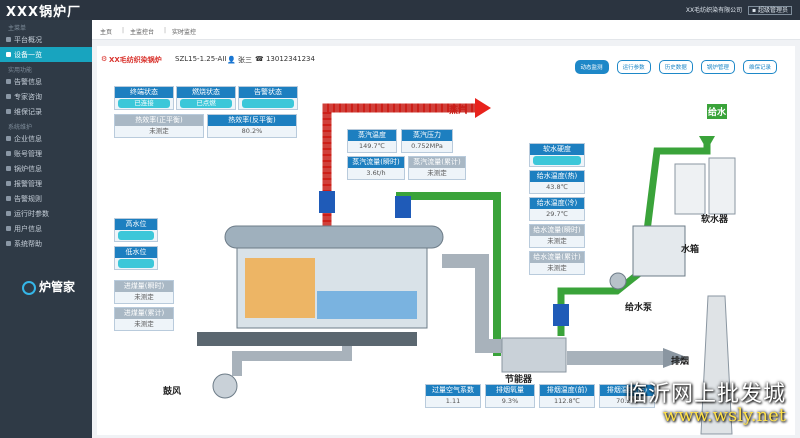 The width and height of the screenshot is (800, 438). Describe the element at coordinates (680, 362) in the screenshot. I see `exhaust-label: 排烟` at that location.